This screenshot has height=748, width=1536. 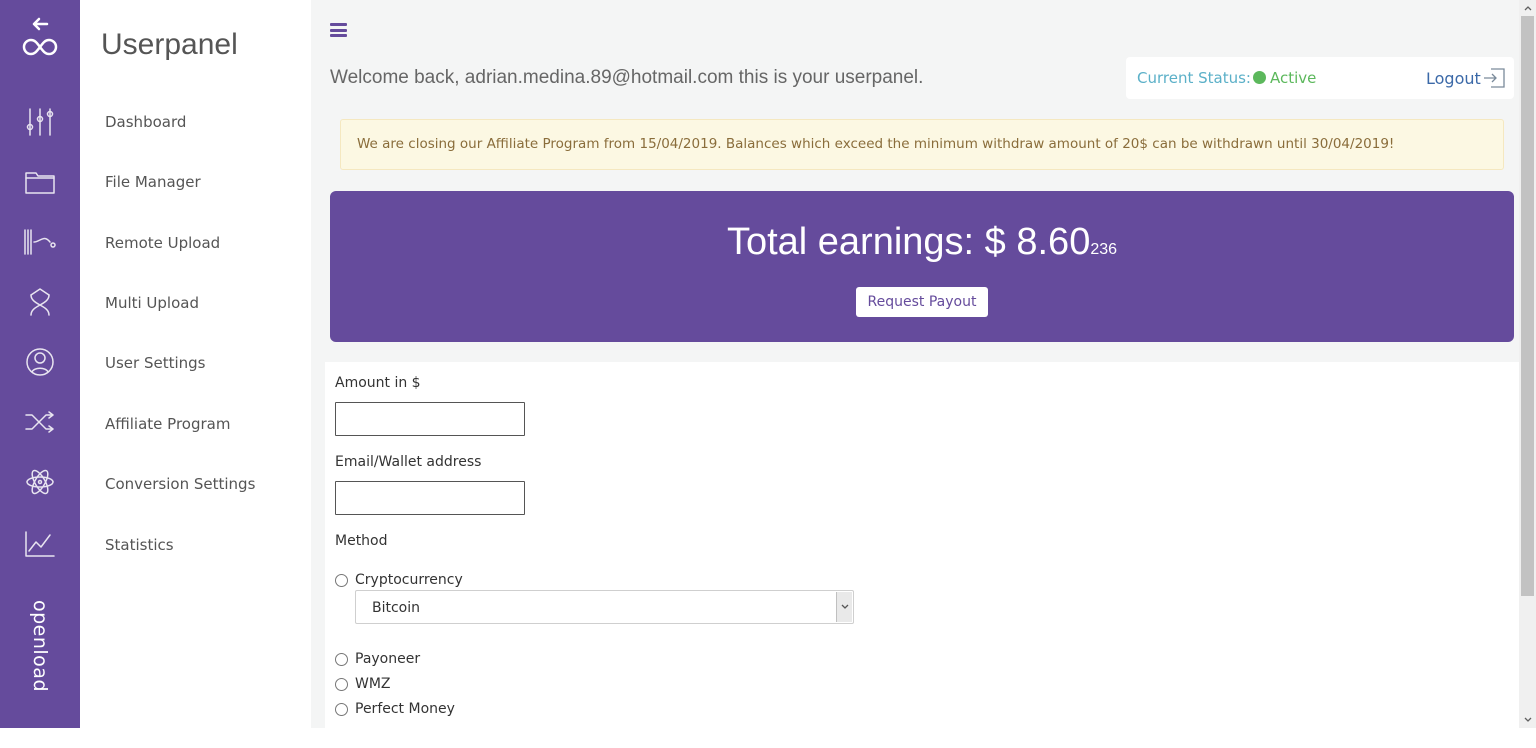 What do you see at coordinates (153, 182) in the screenshot?
I see `sidebar-item-file-manager: File Manager` at bounding box center [153, 182].